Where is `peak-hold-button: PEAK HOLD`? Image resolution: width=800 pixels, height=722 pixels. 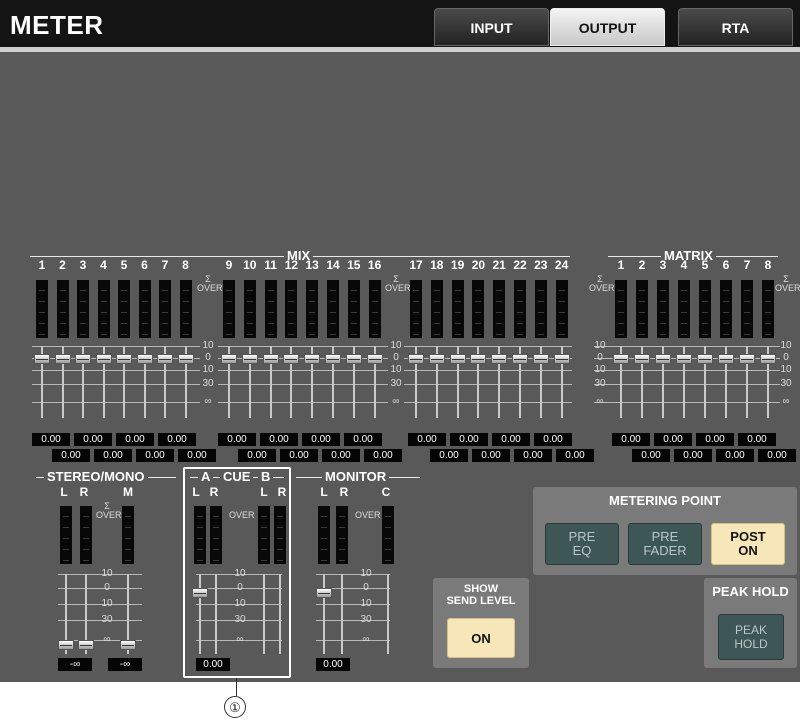
peak-hold-button: PEAK HOLD is located at coordinates (751, 637).